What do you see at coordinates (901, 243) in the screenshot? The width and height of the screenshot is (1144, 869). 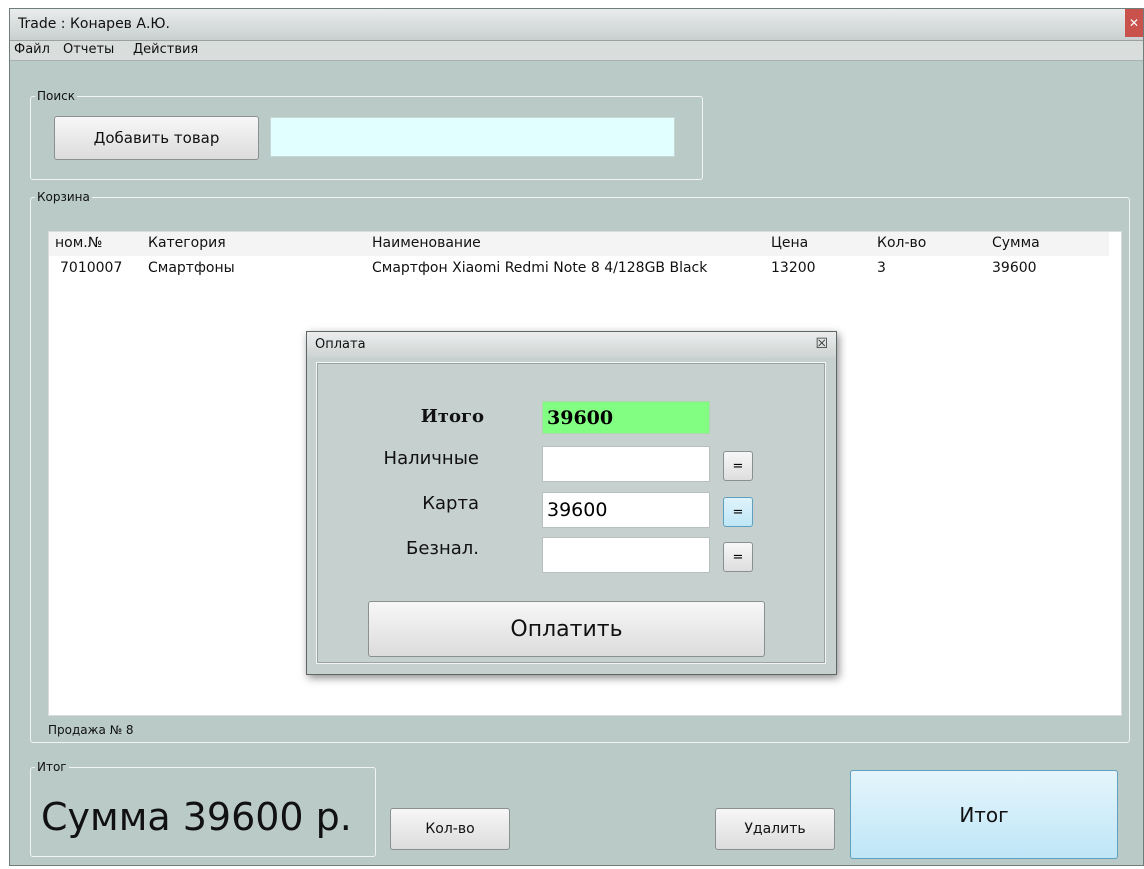 I see `column-header-quantity: Кол-во` at bounding box center [901, 243].